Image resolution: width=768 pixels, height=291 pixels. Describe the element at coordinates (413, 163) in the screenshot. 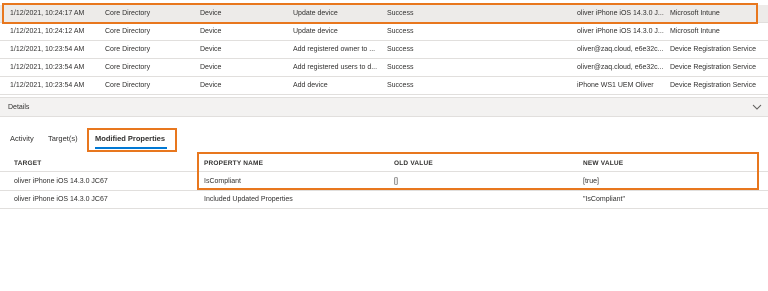

I see `header-old-value: OLD VALUE` at that location.